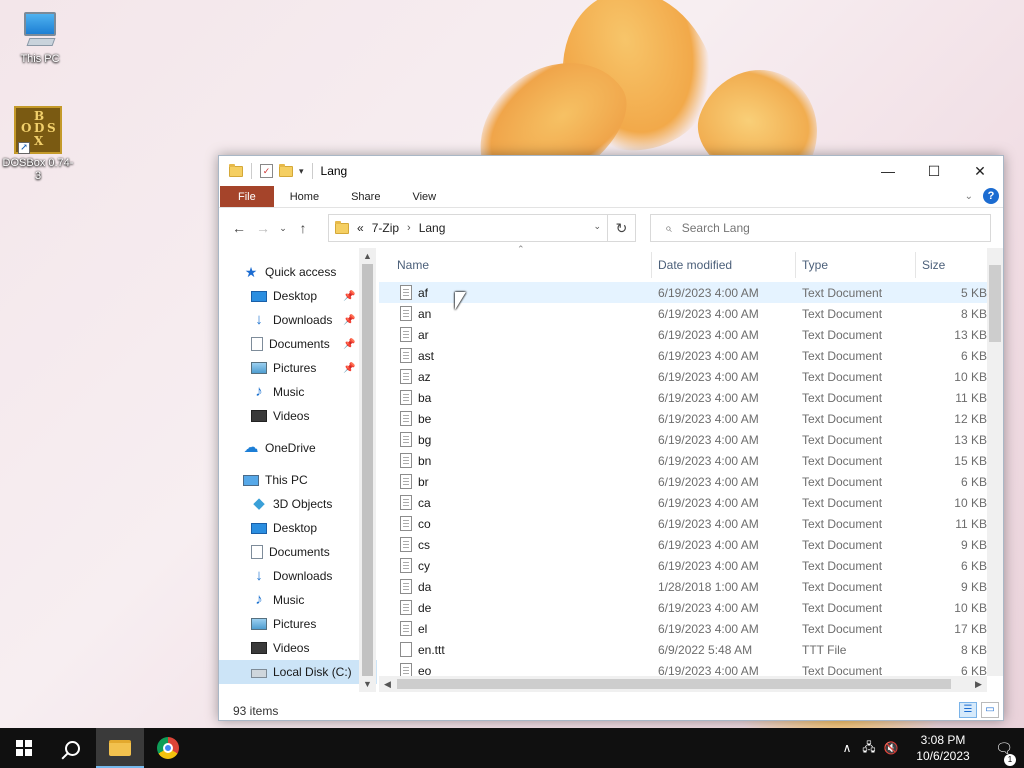 The width and height of the screenshot is (1024, 768). I want to click on breadcrumb-lang: Lang, so click(432, 228).